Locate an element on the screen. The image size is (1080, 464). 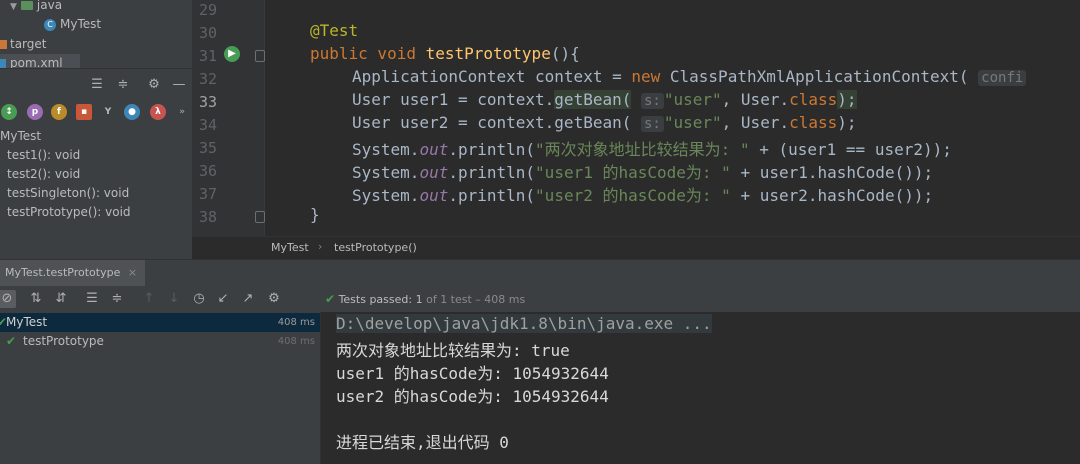
structure-method: test1(): void is located at coordinates (43, 155).